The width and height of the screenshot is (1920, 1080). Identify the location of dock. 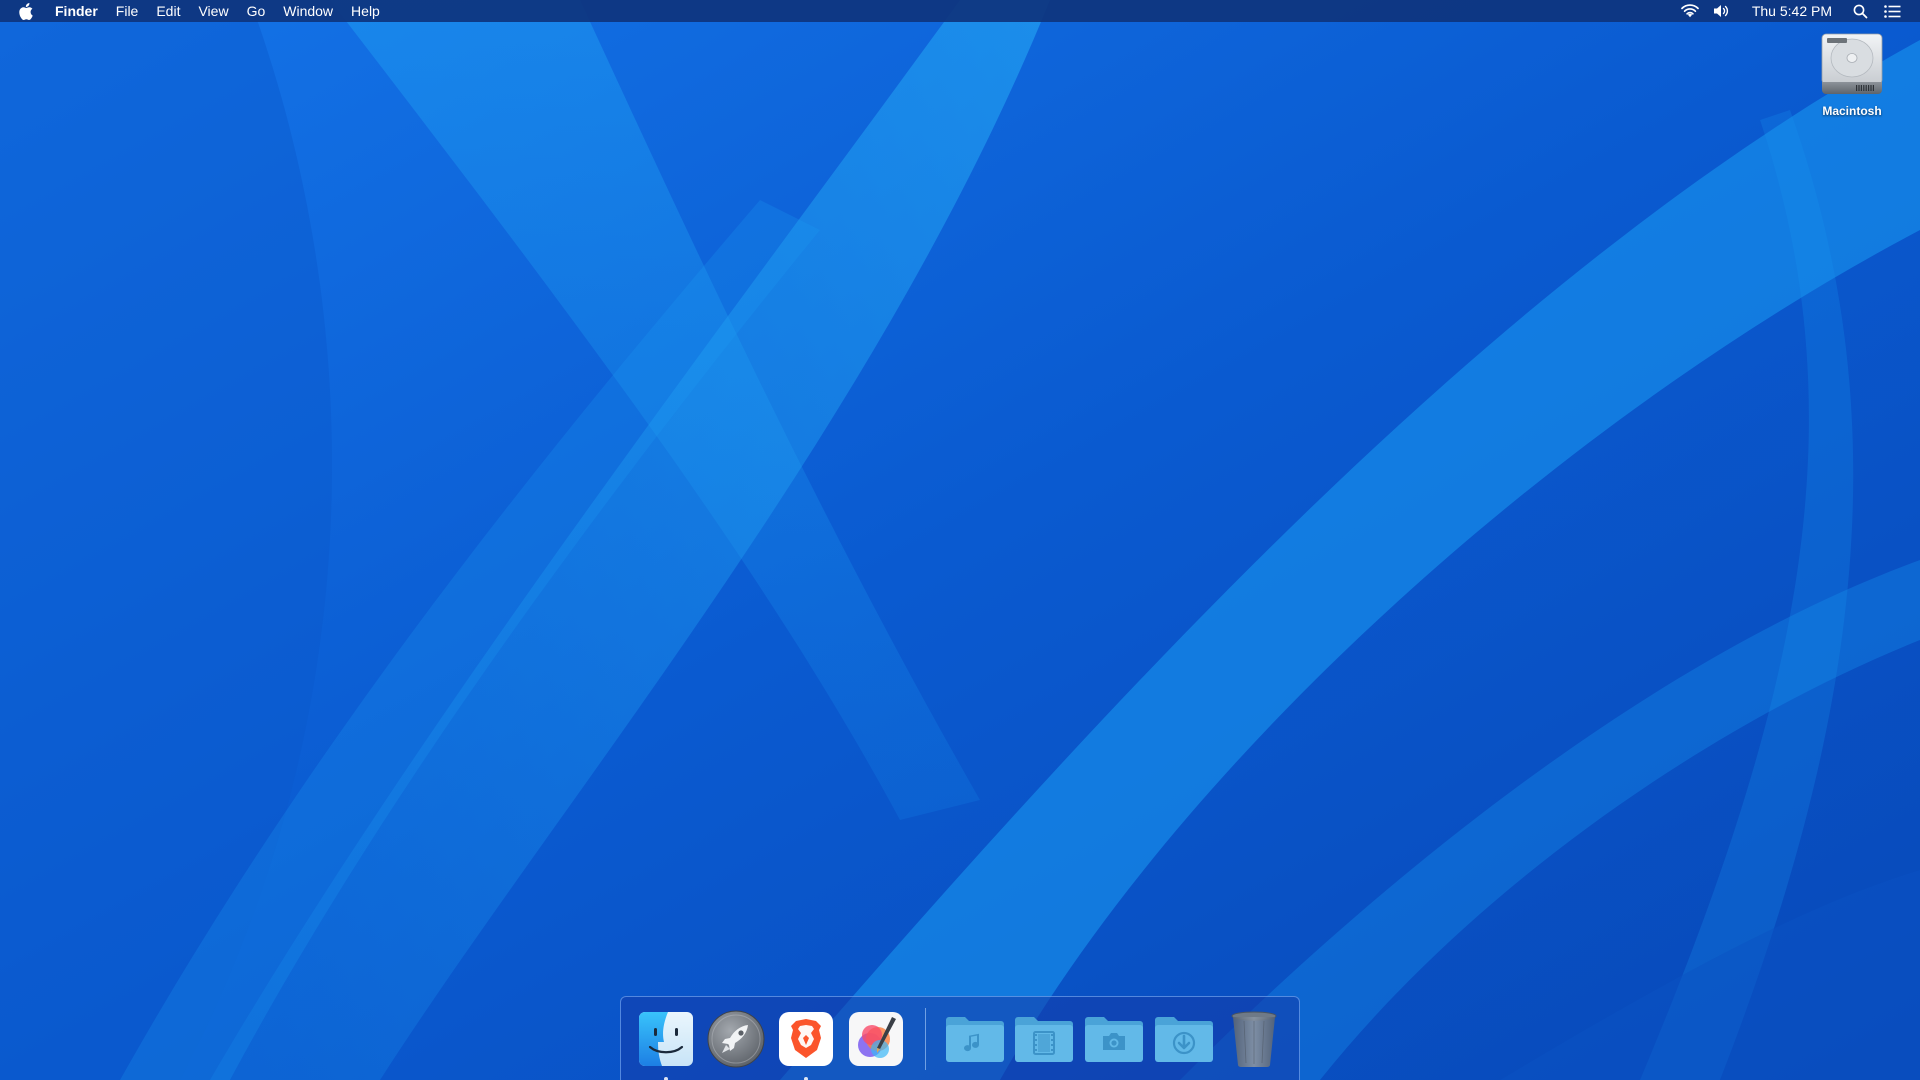
(960, 1038).